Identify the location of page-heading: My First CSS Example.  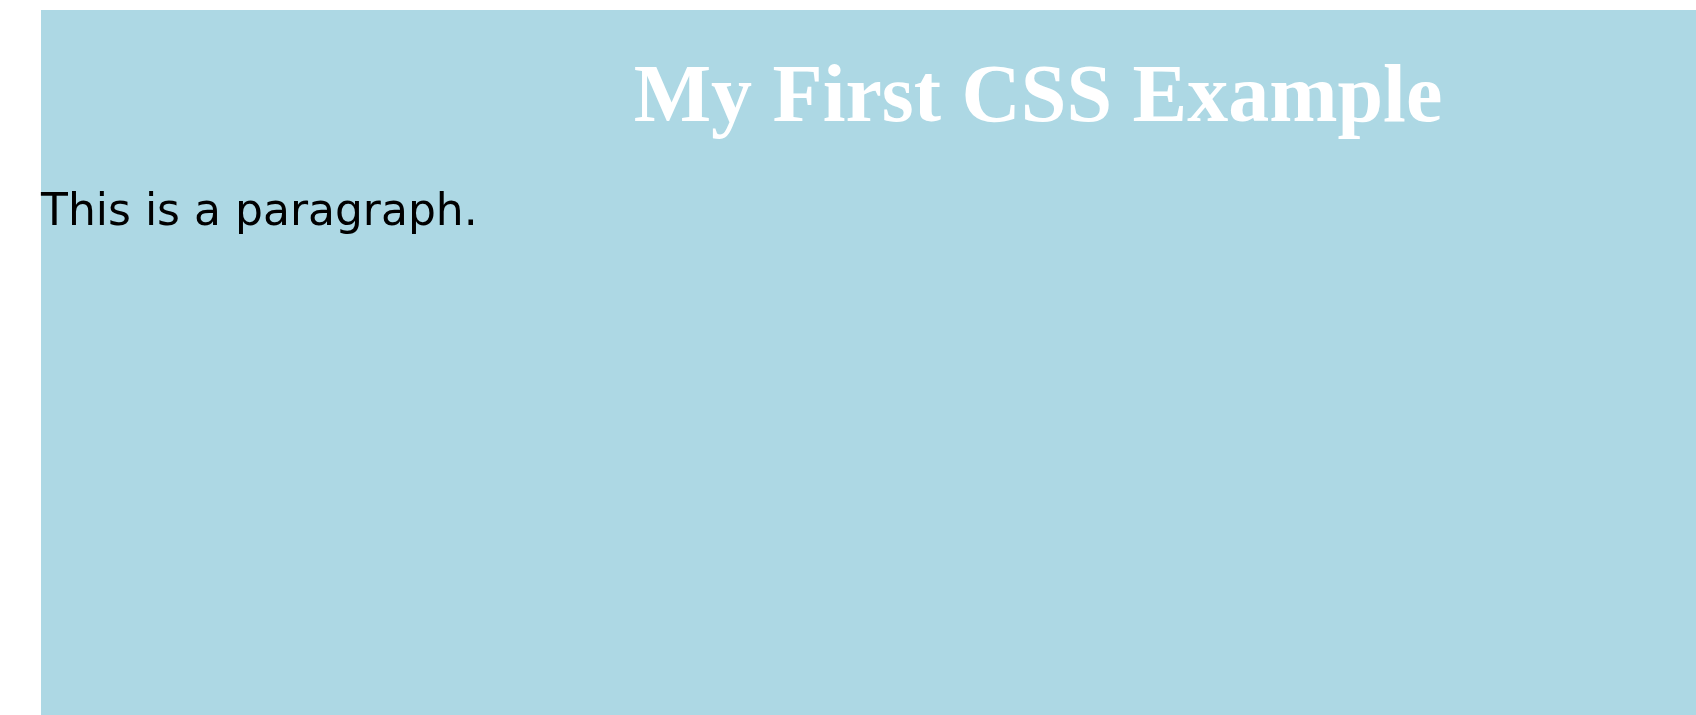
(1038, 94).